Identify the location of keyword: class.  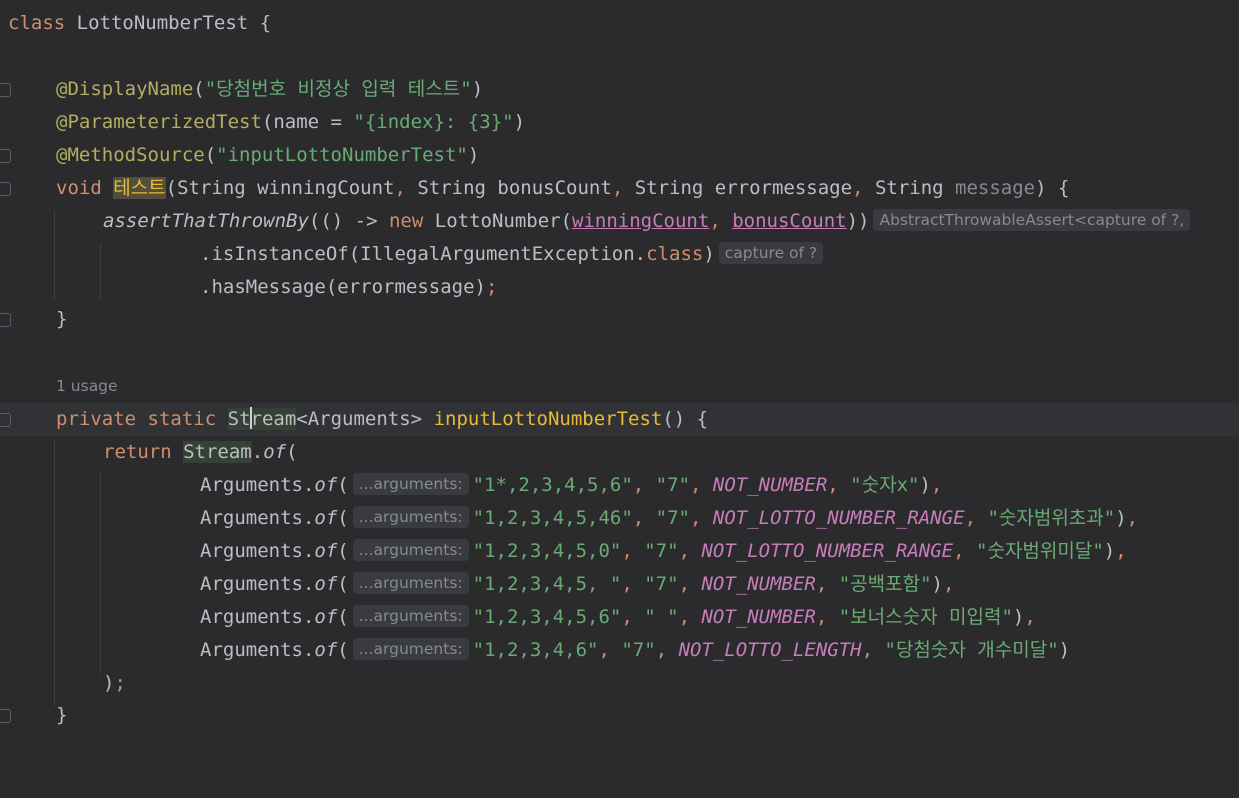
(675, 254).